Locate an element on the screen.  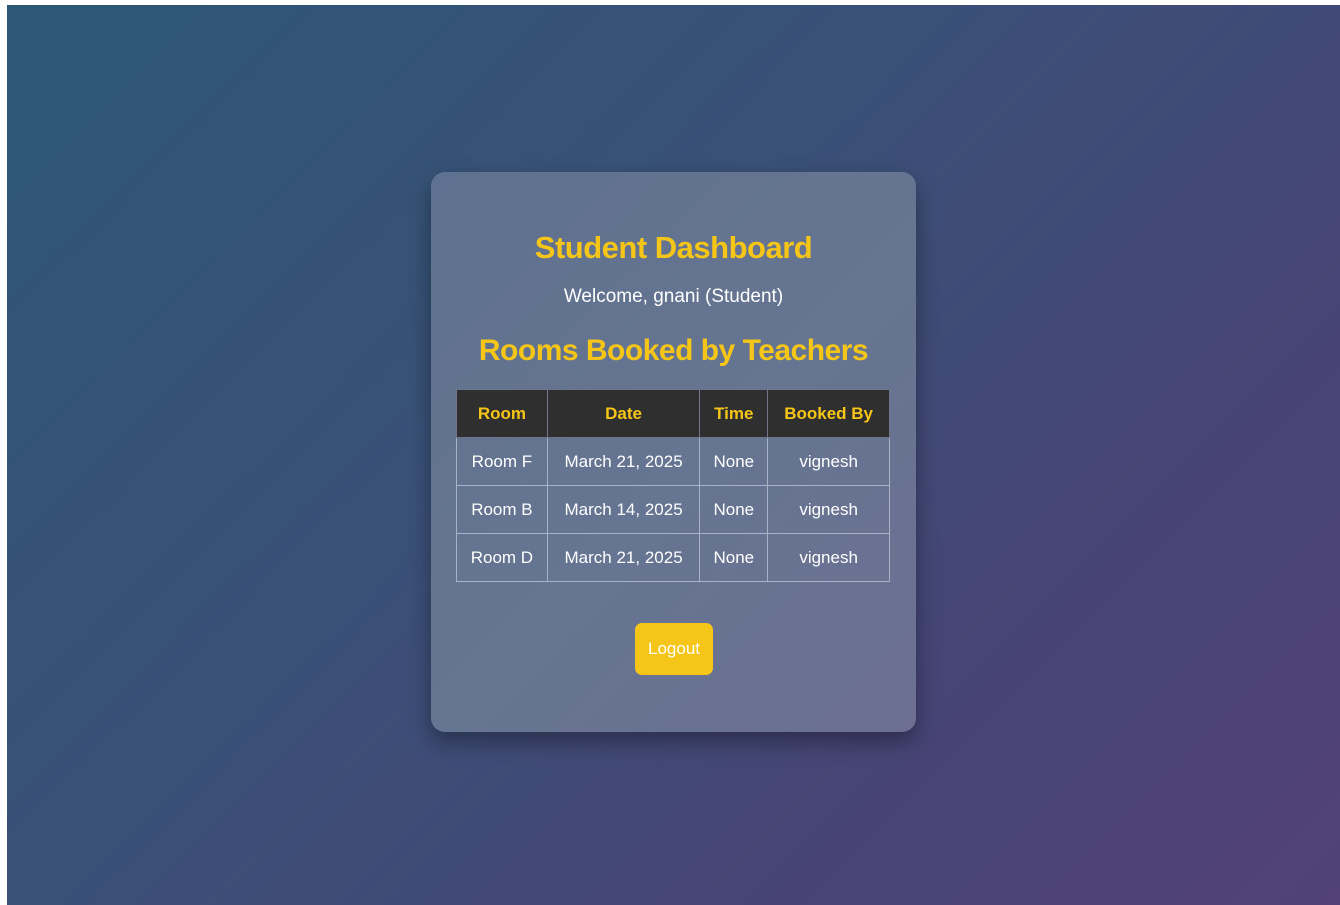
table-row: Room B March 14, 2025 None vignesh is located at coordinates (673, 509).